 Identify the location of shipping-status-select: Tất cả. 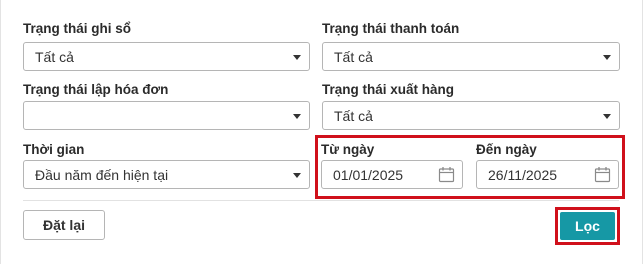
(471, 115).